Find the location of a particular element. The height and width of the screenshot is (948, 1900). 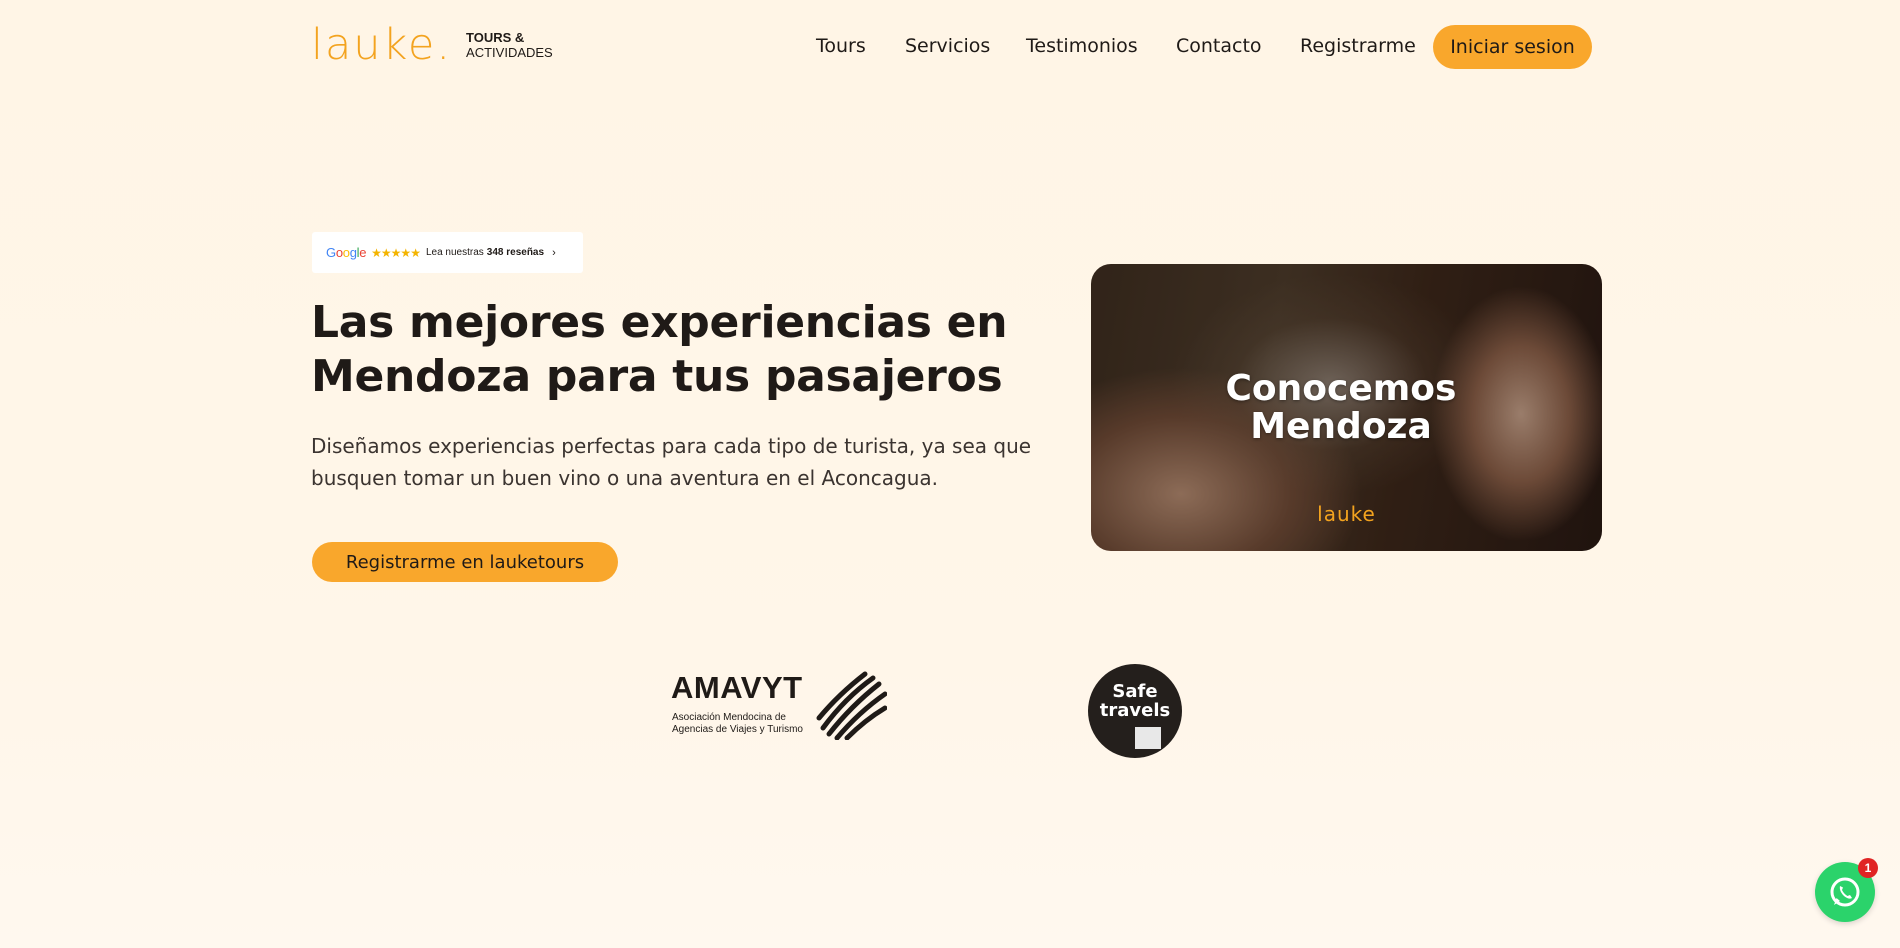

logo-wordmark: lauke. is located at coordinates (382, 45).